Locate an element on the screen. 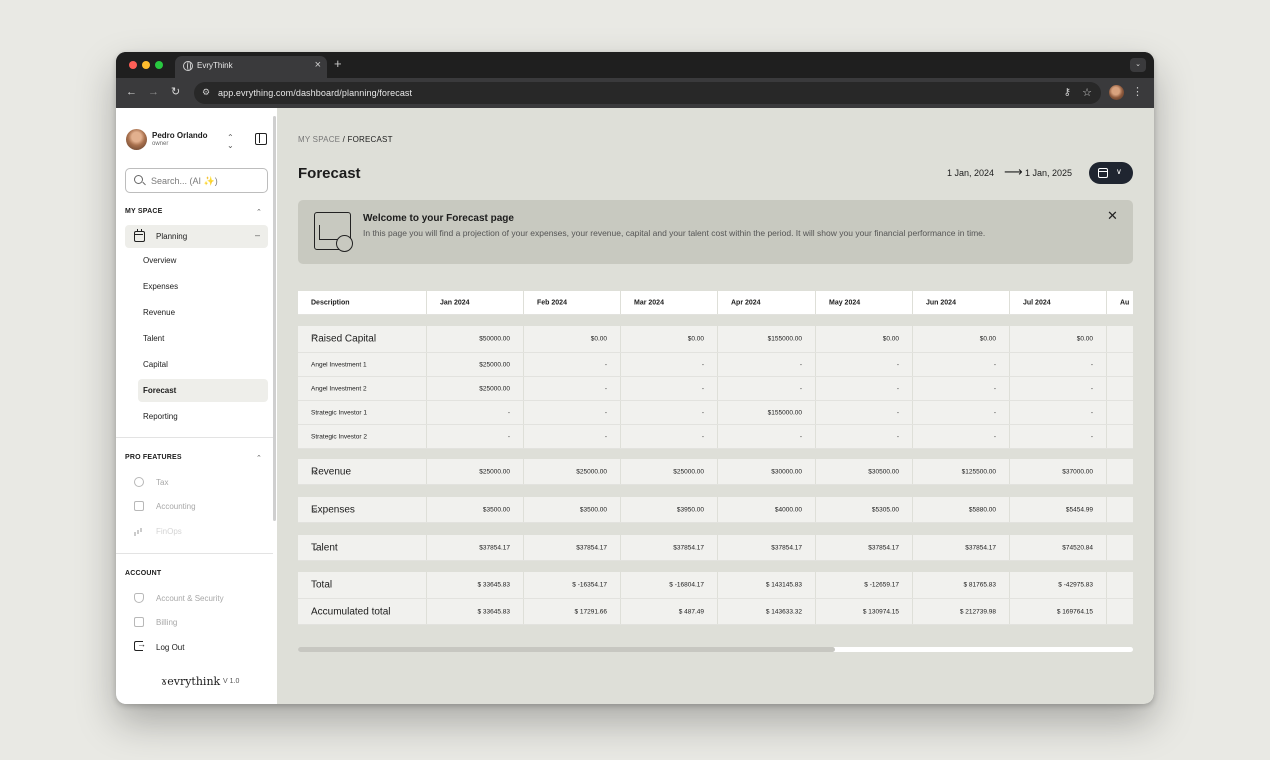 This screenshot has height=760, width=1270. column-header-label: Mar 2024 is located at coordinates (649, 302).